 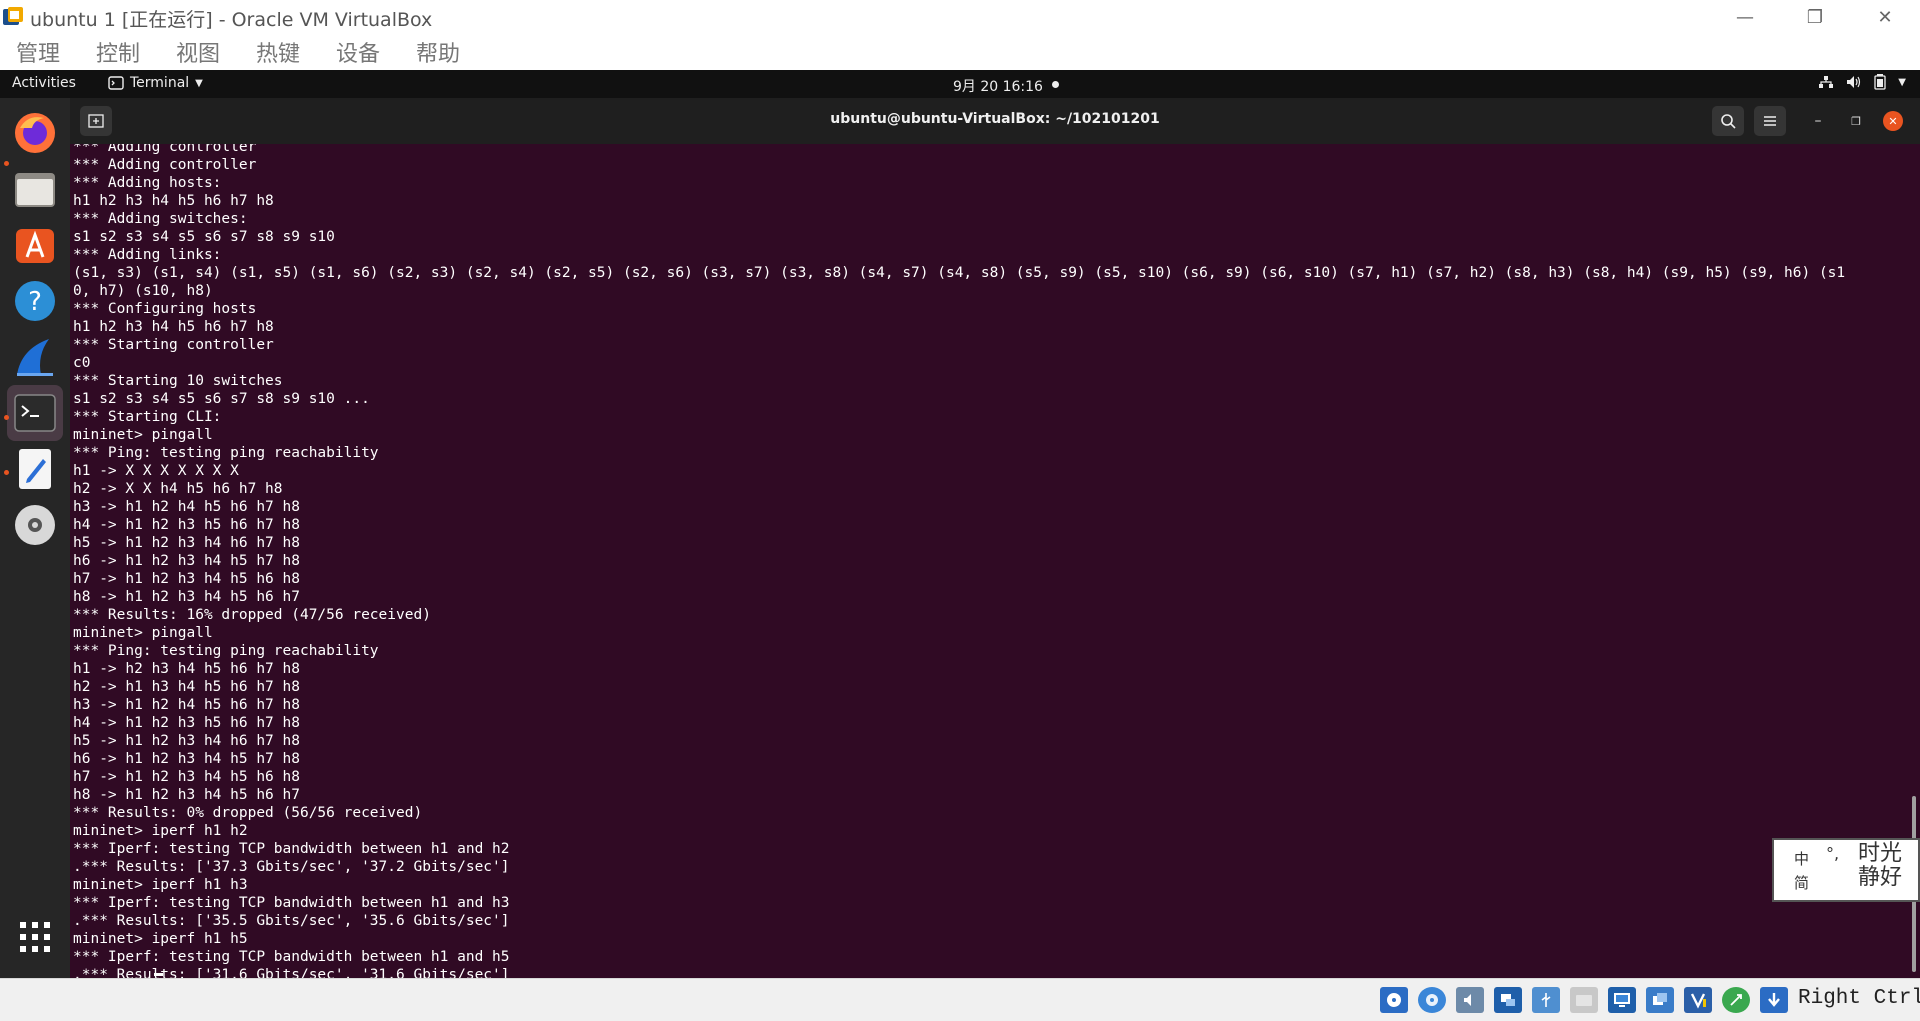 What do you see at coordinates (1862, 82) in the screenshot?
I see `system-tray: ▼` at bounding box center [1862, 82].